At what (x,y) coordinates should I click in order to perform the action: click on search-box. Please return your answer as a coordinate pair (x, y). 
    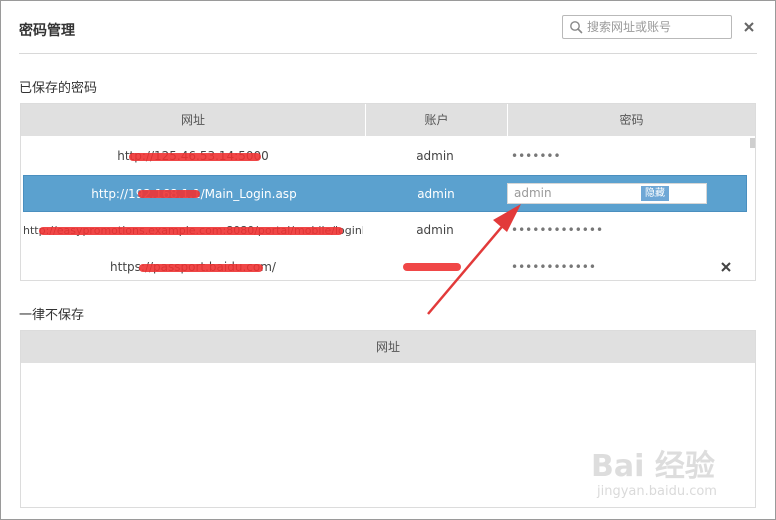
    Looking at the image, I should click on (647, 27).